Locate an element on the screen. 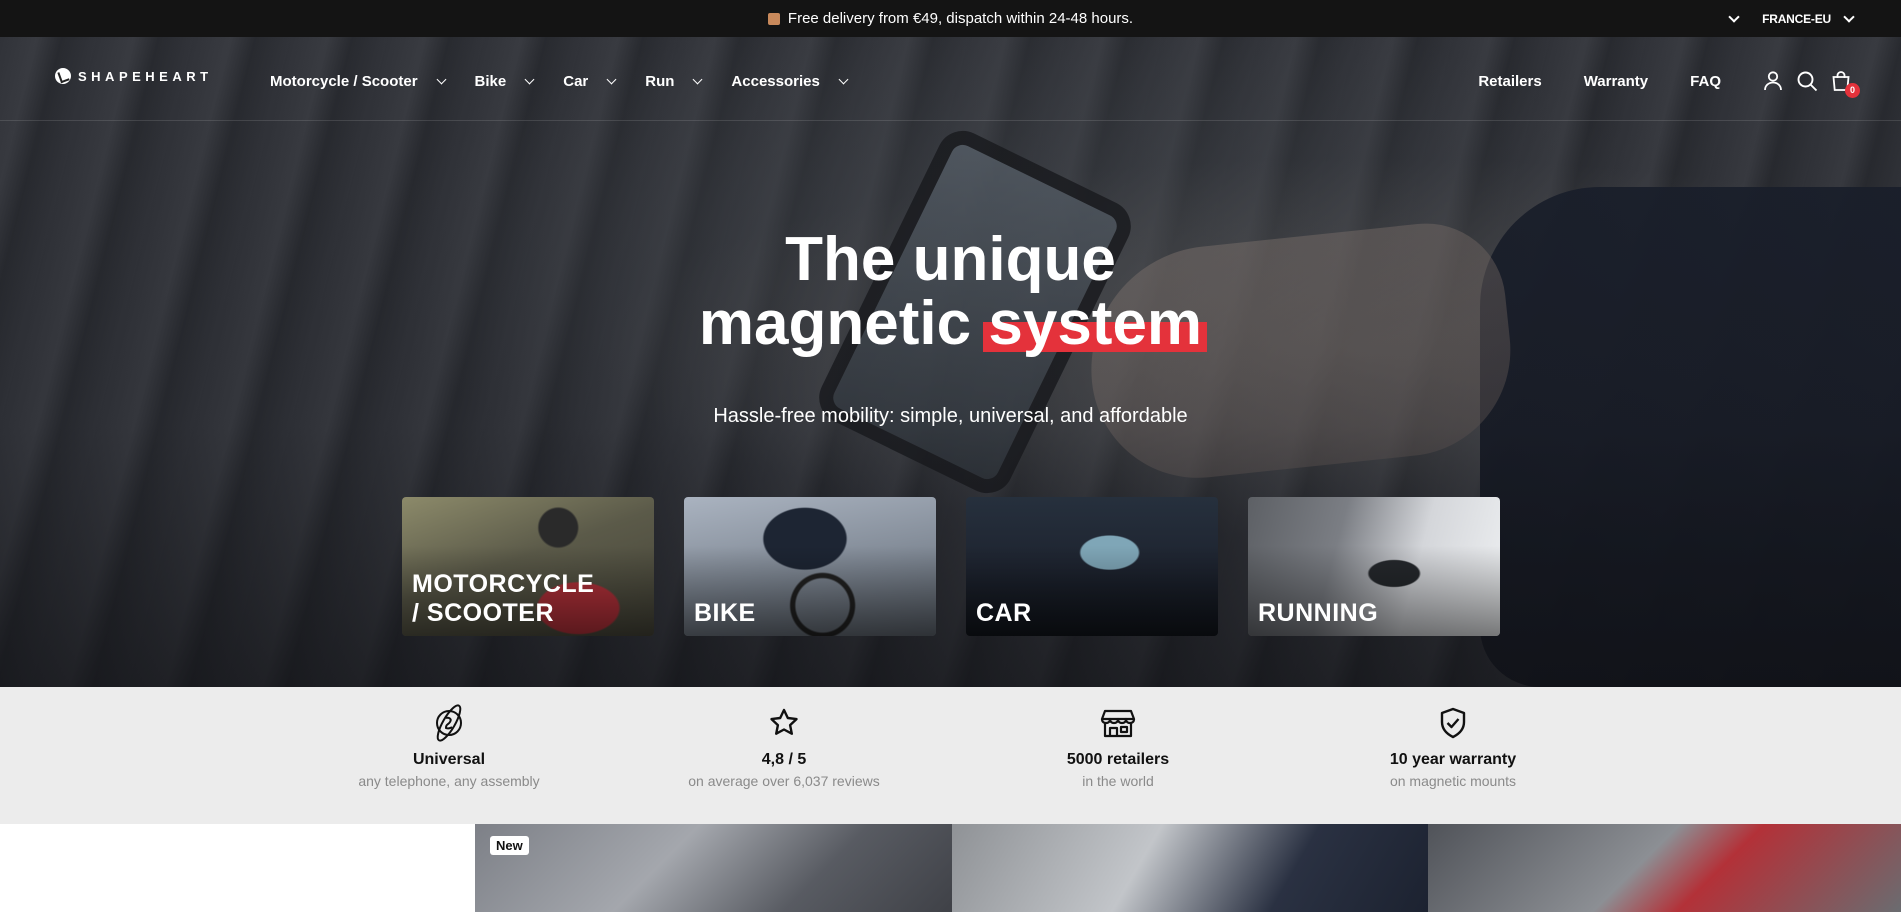  nav-item-label: Accessories is located at coordinates (775, 81).